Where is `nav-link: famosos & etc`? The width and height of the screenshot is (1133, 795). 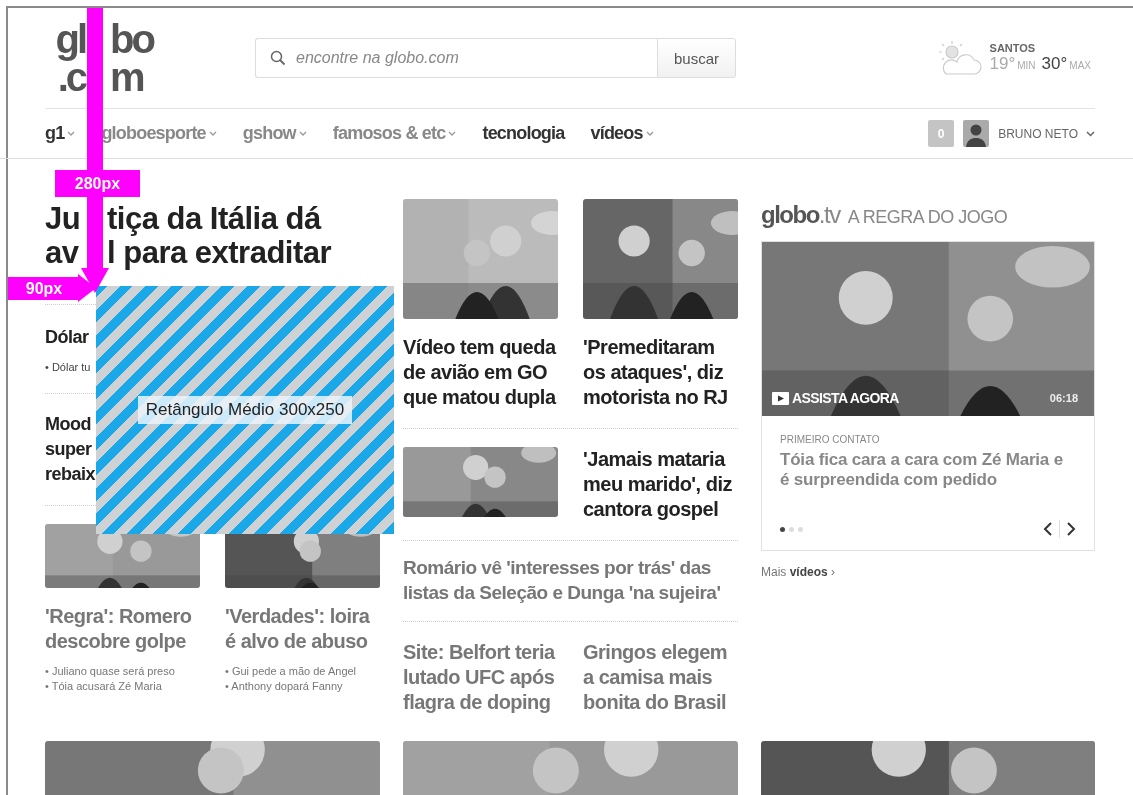 nav-link: famosos & etc is located at coordinates (394, 133).